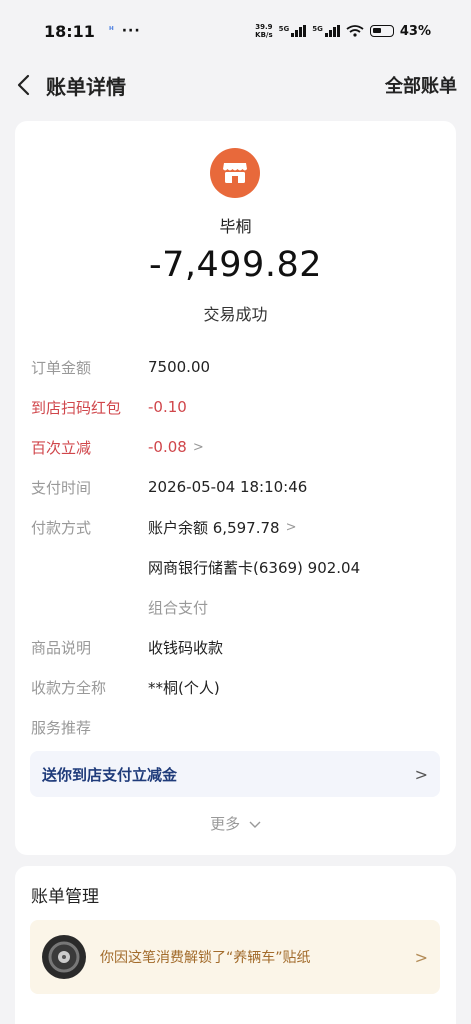 This screenshot has width=471, height=1024. I want to click on detail-row-goods-desc: 商品说明 收钱码收款, so click(236, 647).